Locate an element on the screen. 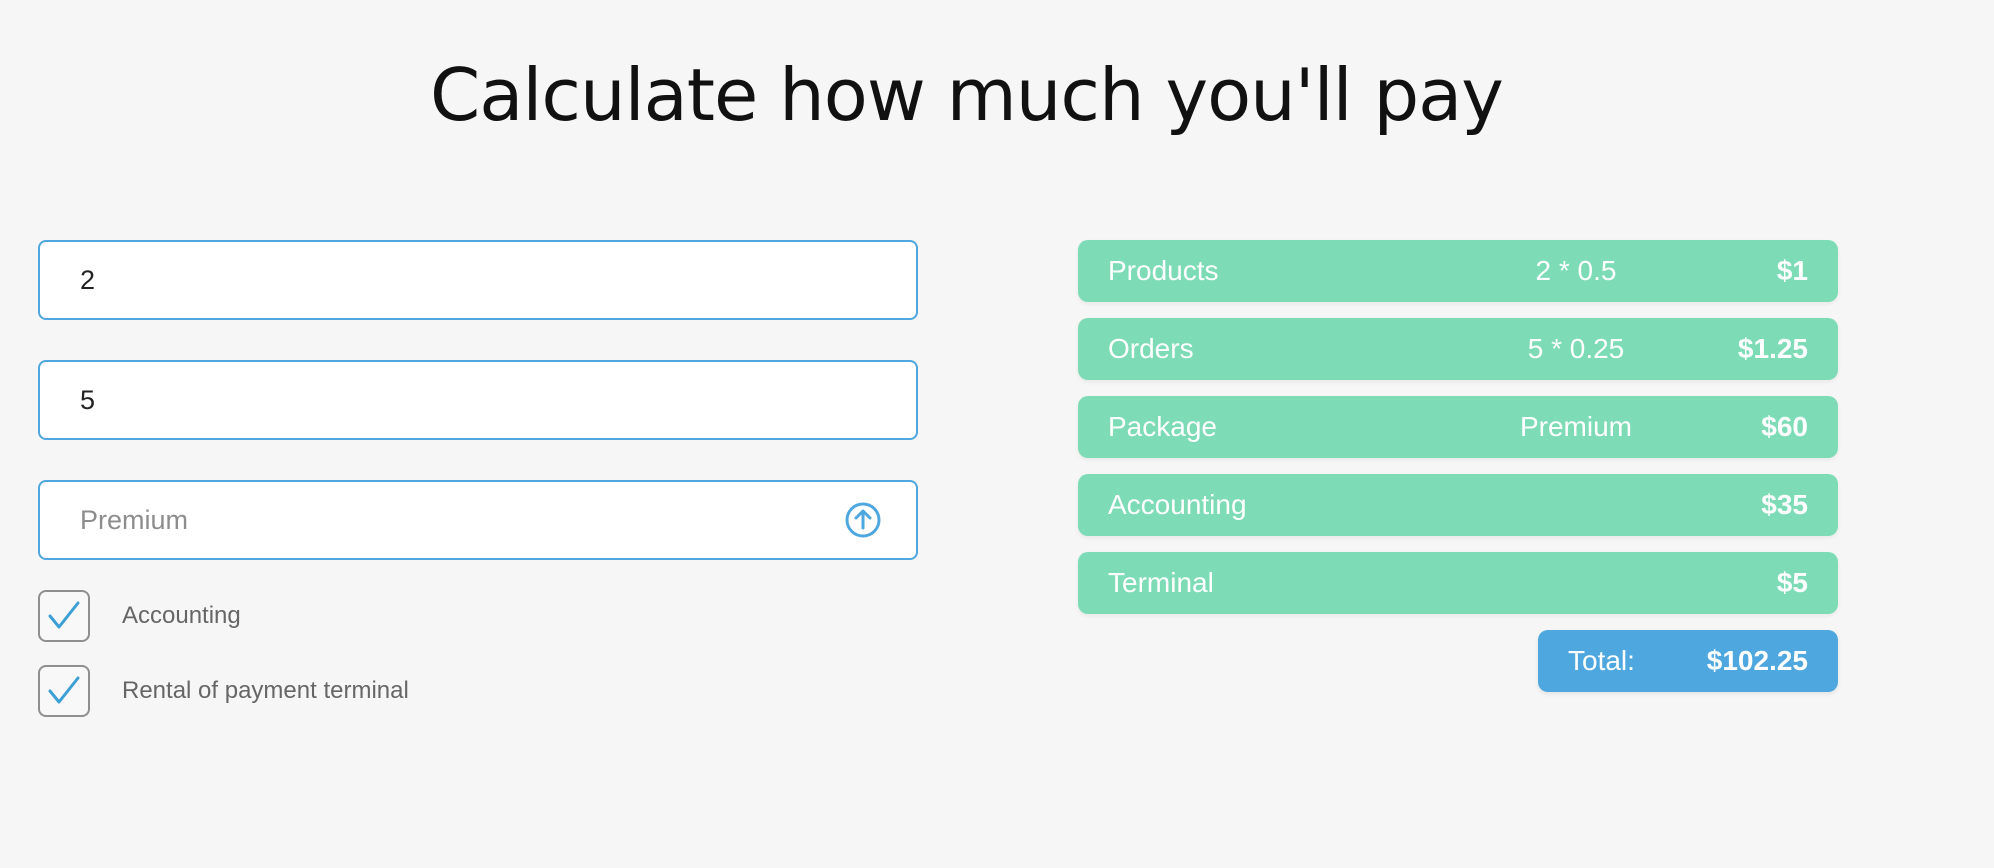  page-title: Calculate how much you'll pay is located at coordinates (967, 95).